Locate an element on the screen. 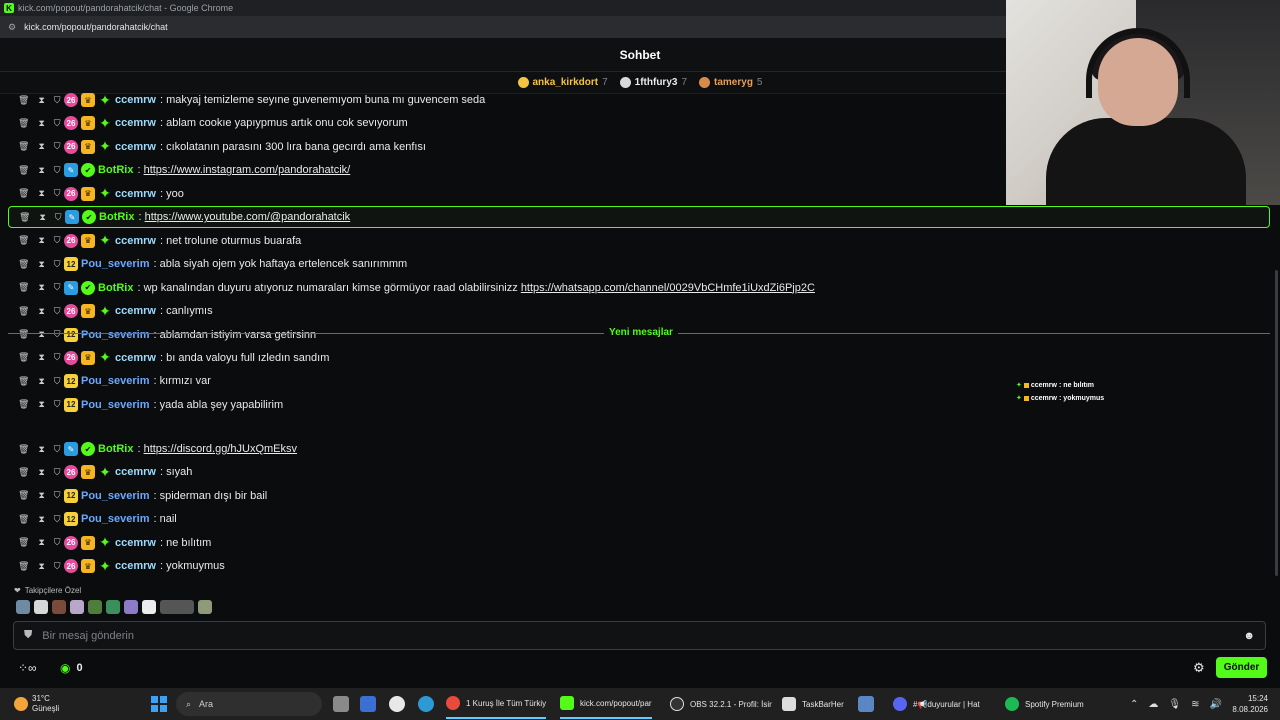 This screenshot has height=720, width=1280. chat-message: 🗑 ⧗ ⛉ 26 ♛ ✦ ccemrw: yokmuymus is located at coordinates (116, 566).